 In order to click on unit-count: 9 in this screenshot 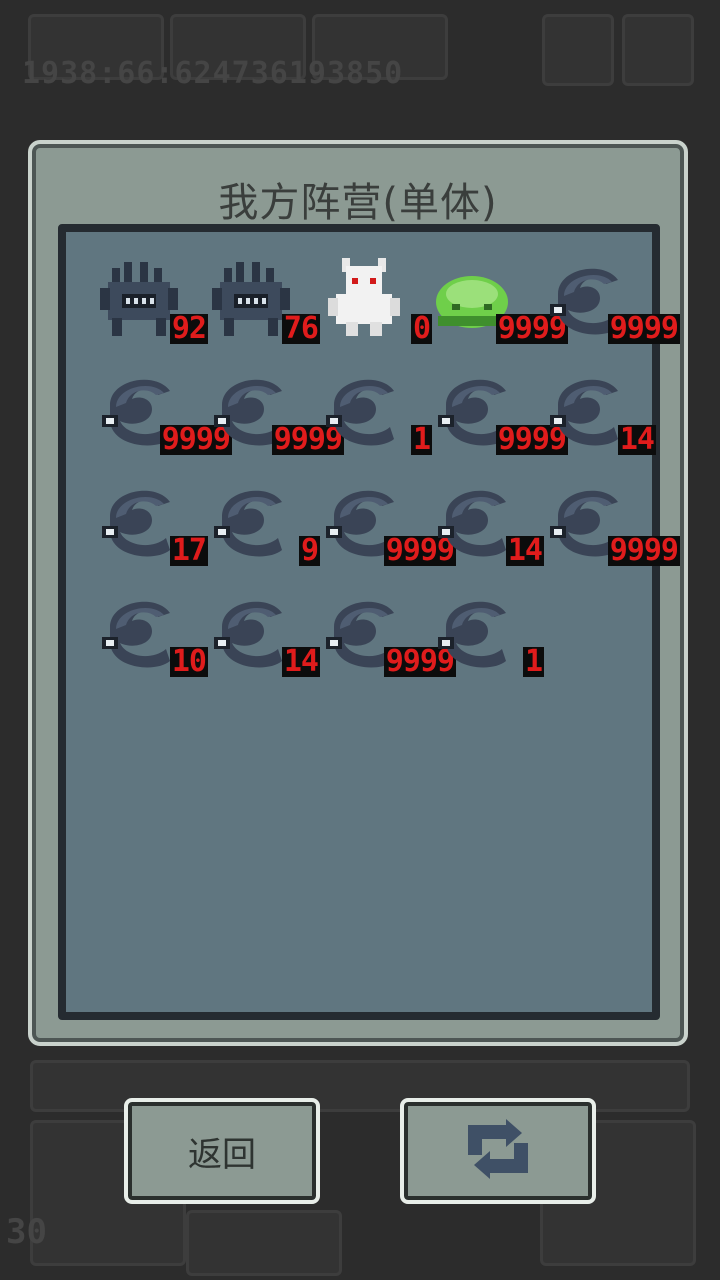, I will do `click(309, 550)`.